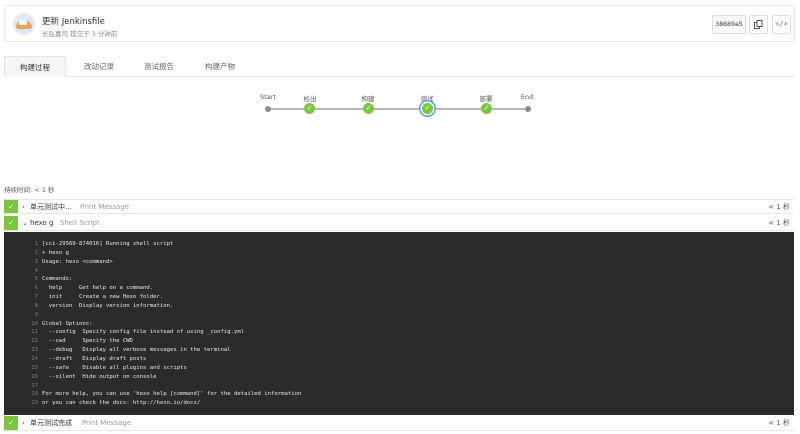  What do you see at coordinates (34, 376) in the screenshot?
I see `line-number: 16` at bounding box center [34, 376].